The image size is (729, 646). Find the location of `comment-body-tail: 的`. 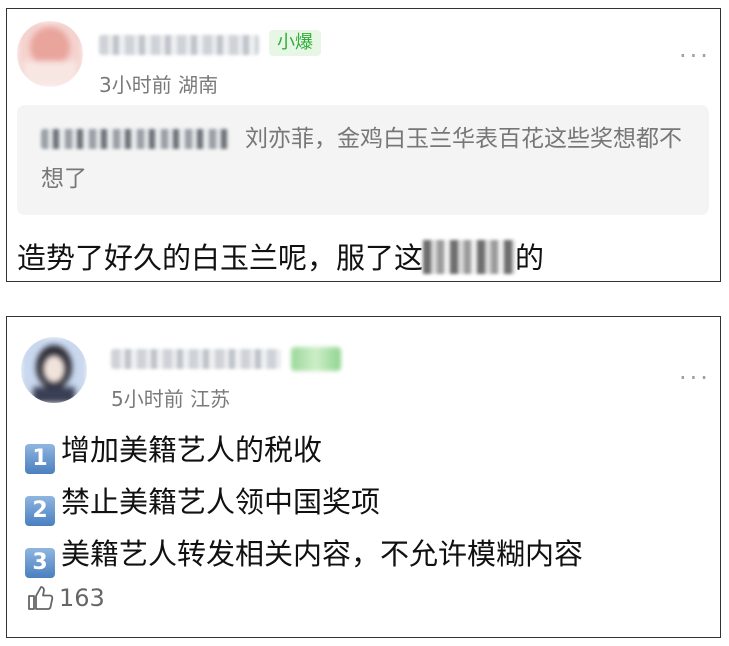

comment-body-tail: 的 is located at coordinates (530, 258).